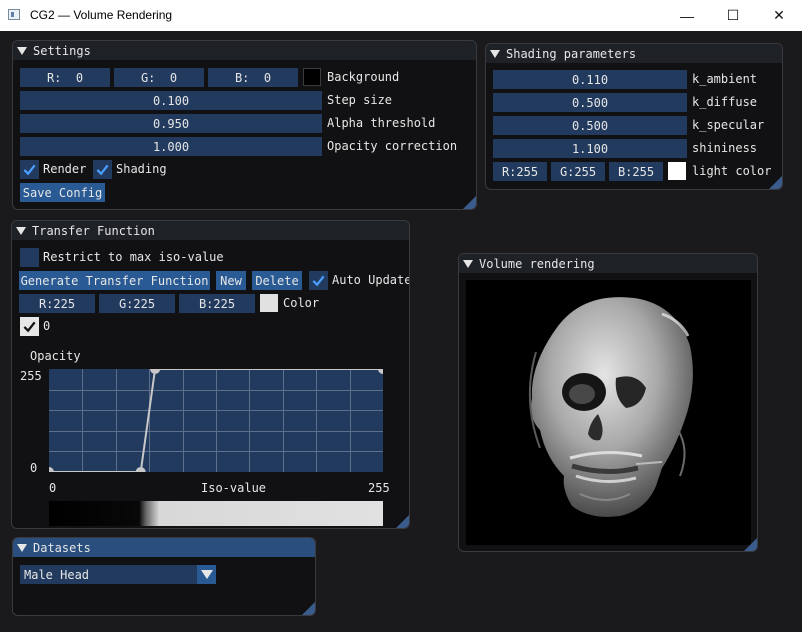 This screenshot has width=802, height=632. Describe the element at coordinates (312, 77) in the screenshot. I see `background-color-swatch` at that location.